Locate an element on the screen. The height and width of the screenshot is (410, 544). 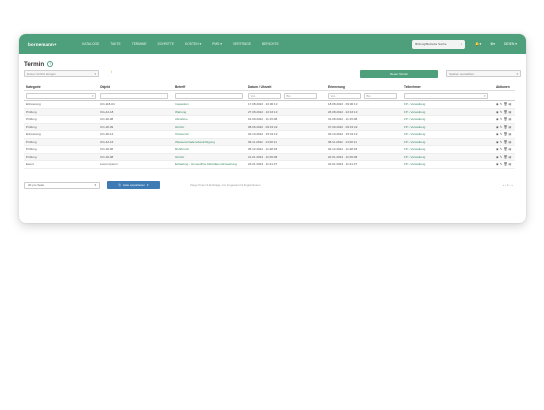
erinnerung-to-filter: Bis is located at coordinates (380, 95).